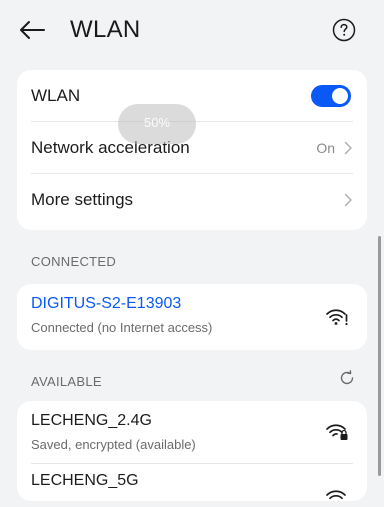 This screenshot has height=507, width=384. Describe the element at coordinates (325, 148) in the screenshot. I see `network-acceleration-value: On` at that location.